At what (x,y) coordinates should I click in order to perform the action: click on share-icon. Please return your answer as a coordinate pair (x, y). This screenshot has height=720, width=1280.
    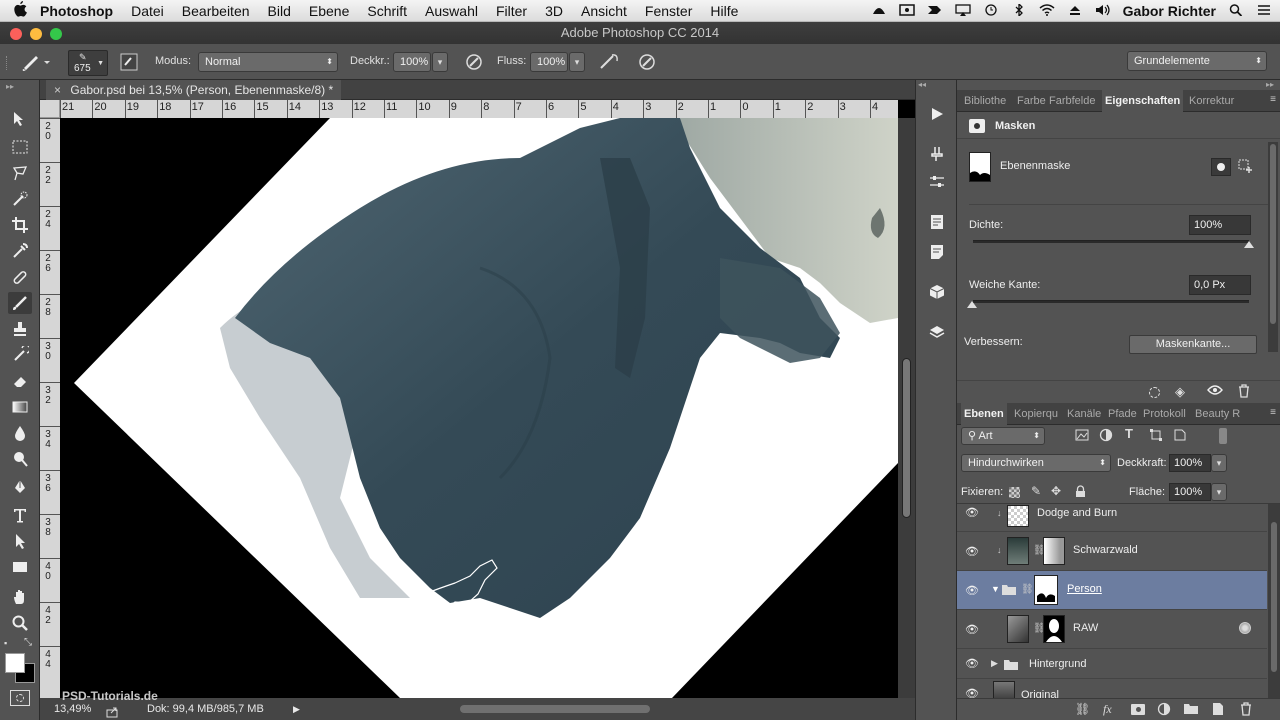
    Looking at the image, I should click on (112, 712).